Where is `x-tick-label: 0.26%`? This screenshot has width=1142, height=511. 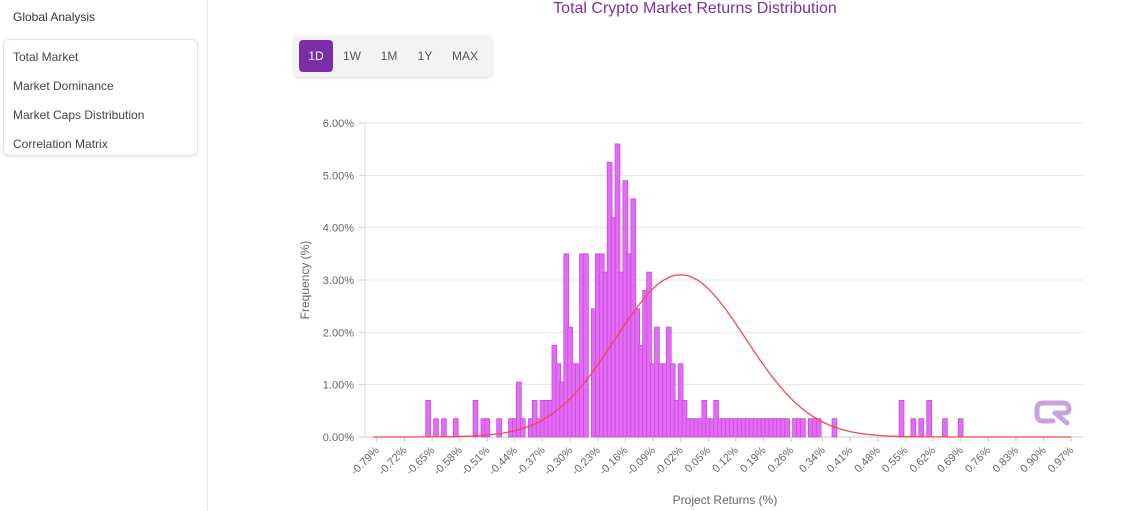
x-tick-label: 0.26% is located at coordinates (781, 459).